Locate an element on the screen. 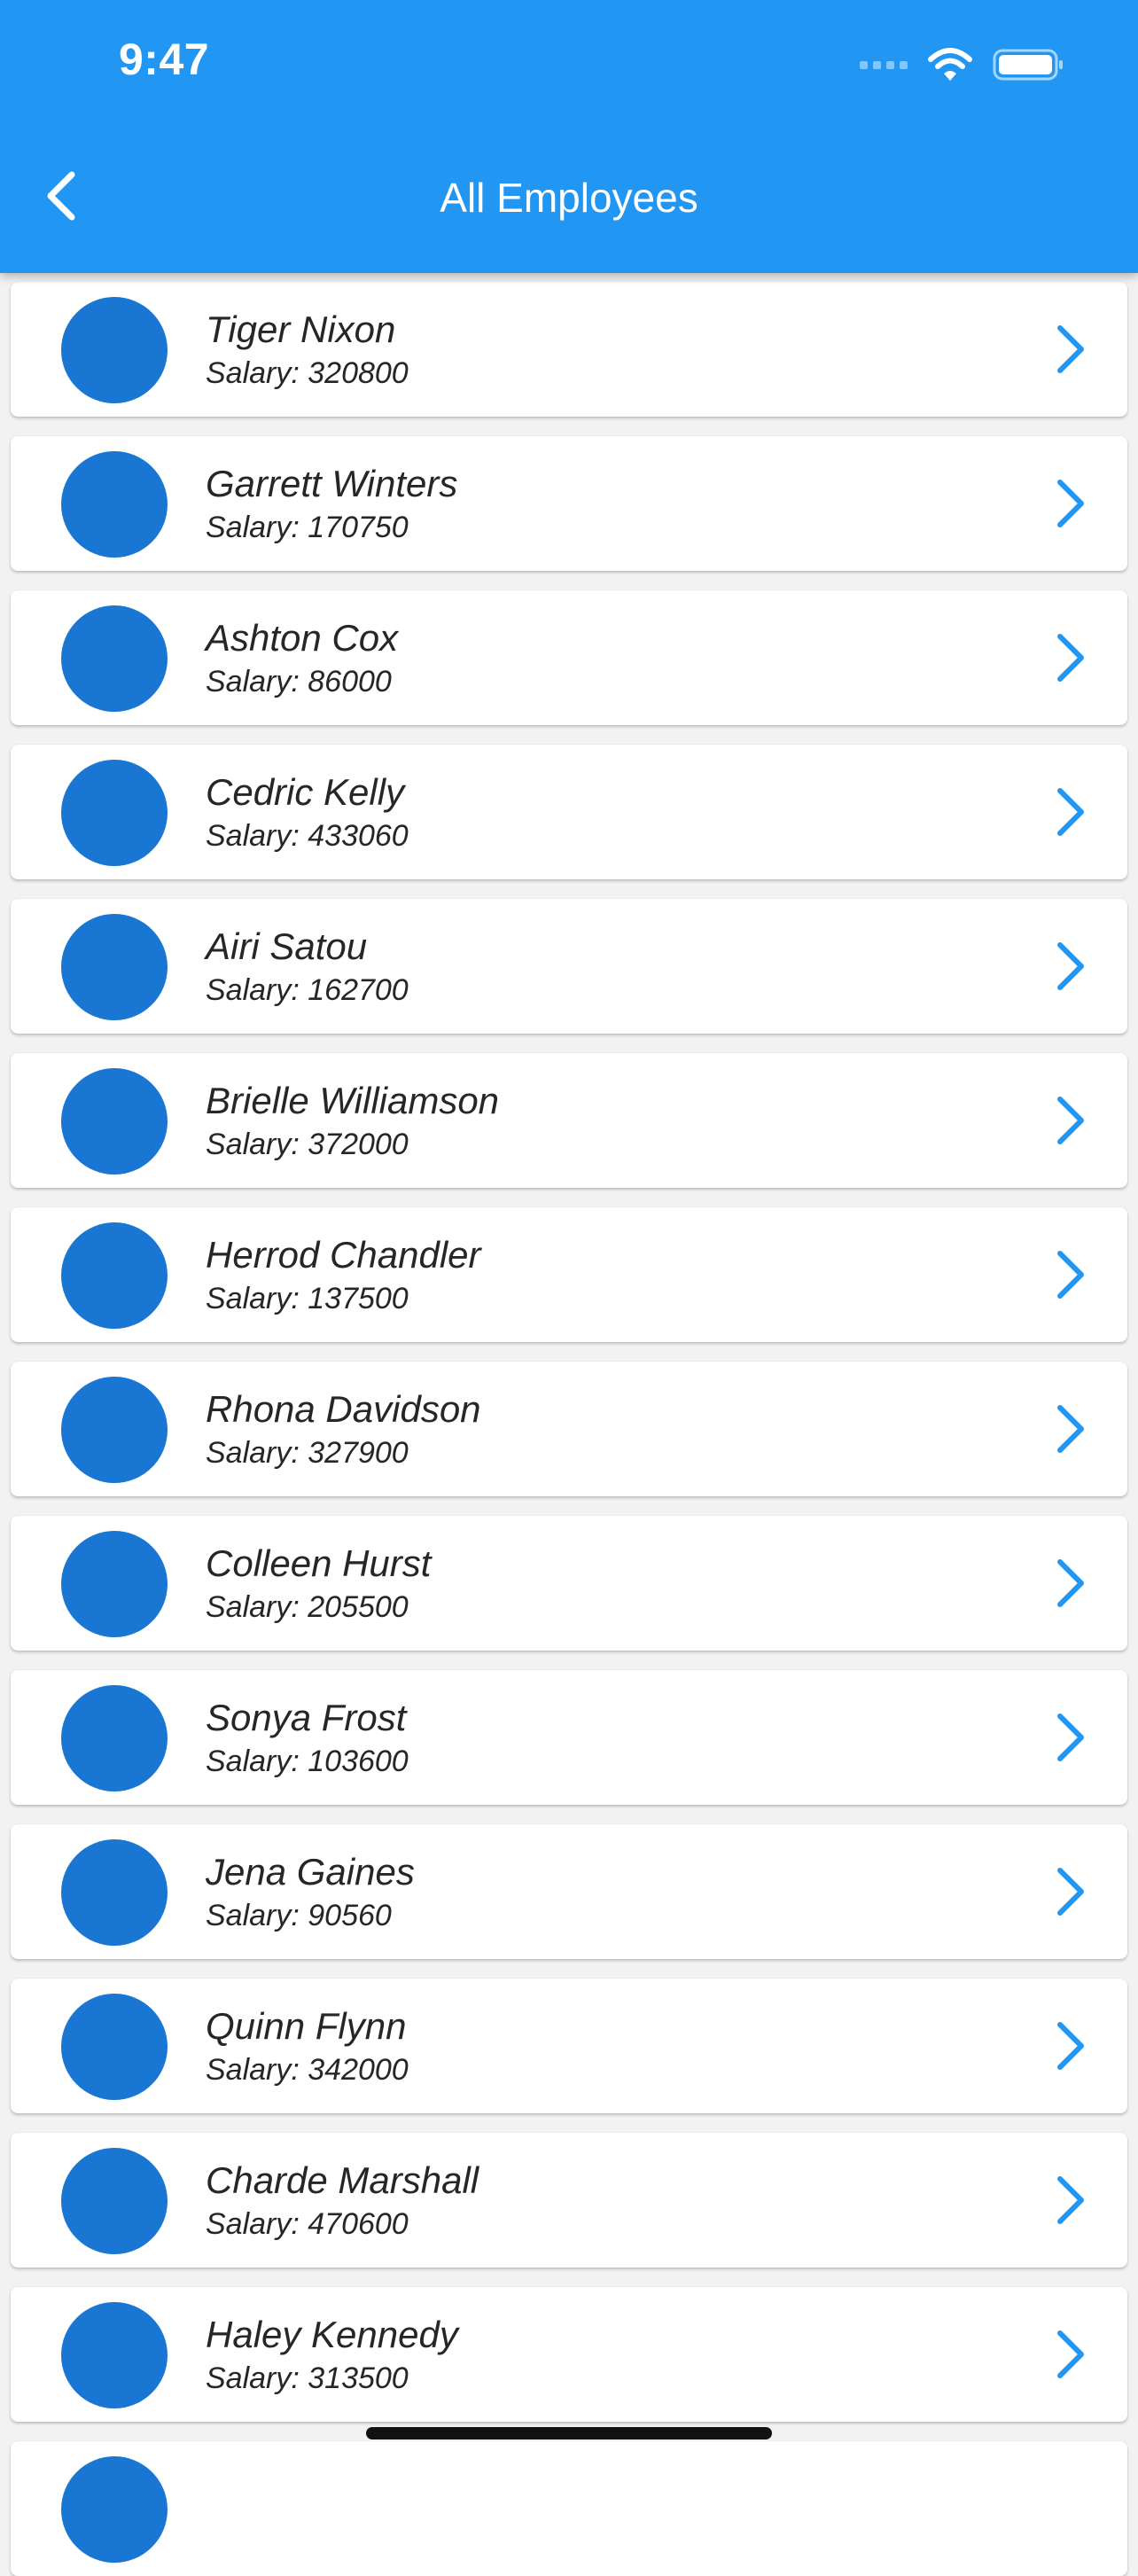 Image resolution: width=1138 pixels, height=2576 pixels. employee-name: Haley Kennedy is located at coordinates (332, 2334).